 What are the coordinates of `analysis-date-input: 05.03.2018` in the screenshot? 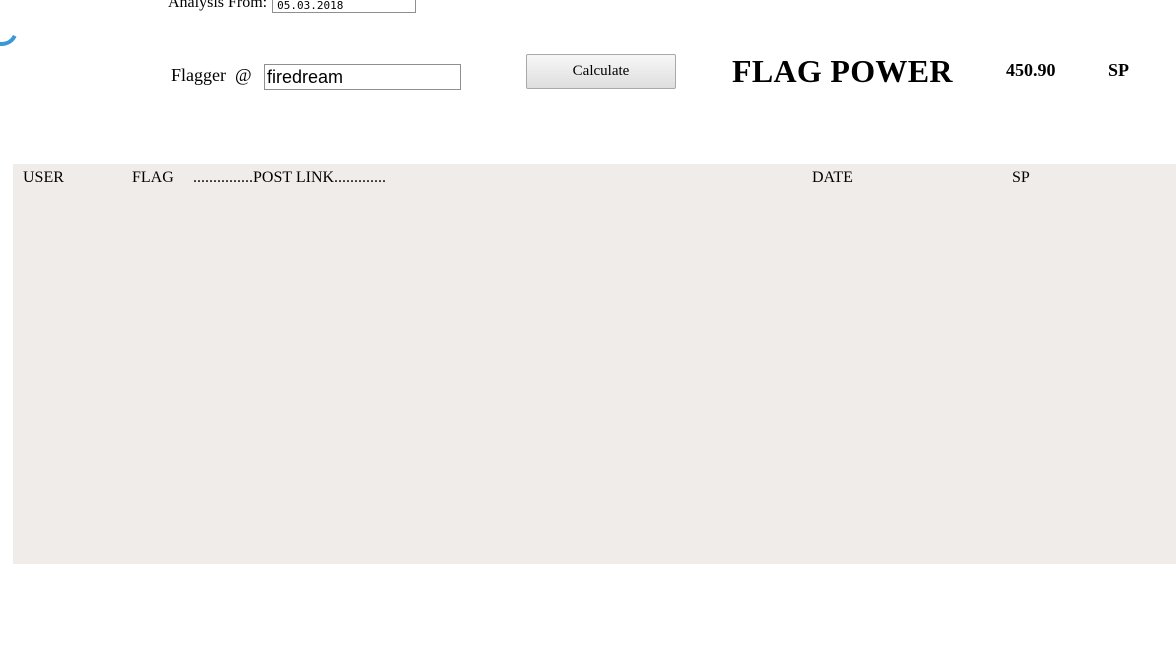 It's located at (344, 6).